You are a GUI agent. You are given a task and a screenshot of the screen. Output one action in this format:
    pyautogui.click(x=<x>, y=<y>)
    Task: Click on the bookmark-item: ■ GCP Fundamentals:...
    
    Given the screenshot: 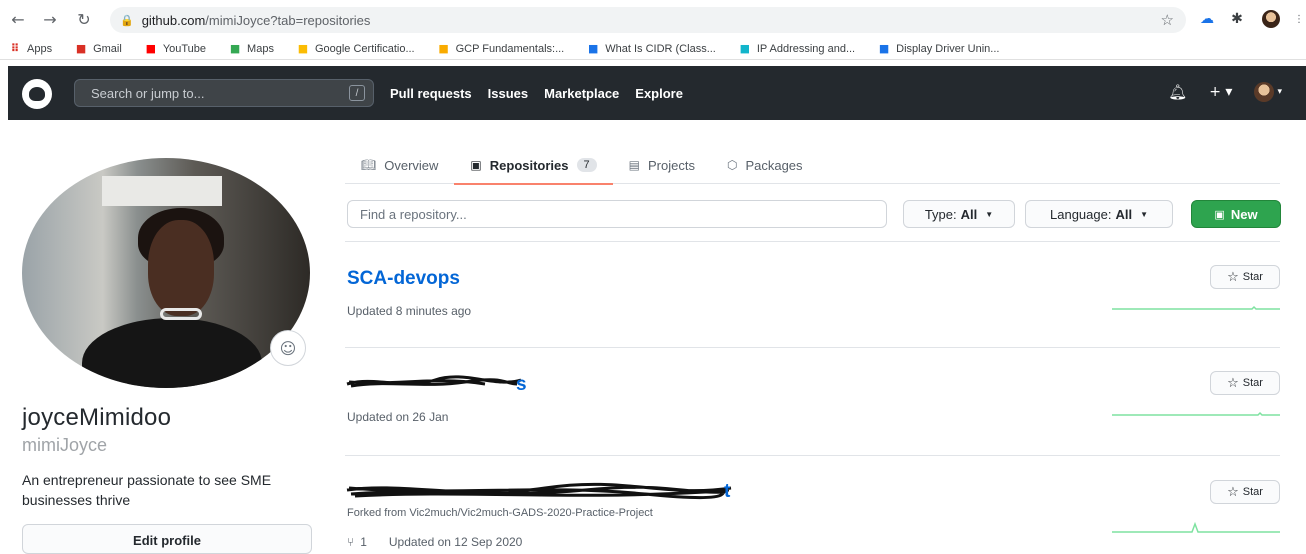 What is the action you would take?
    pyautogui.click(x=500, y=48)
    